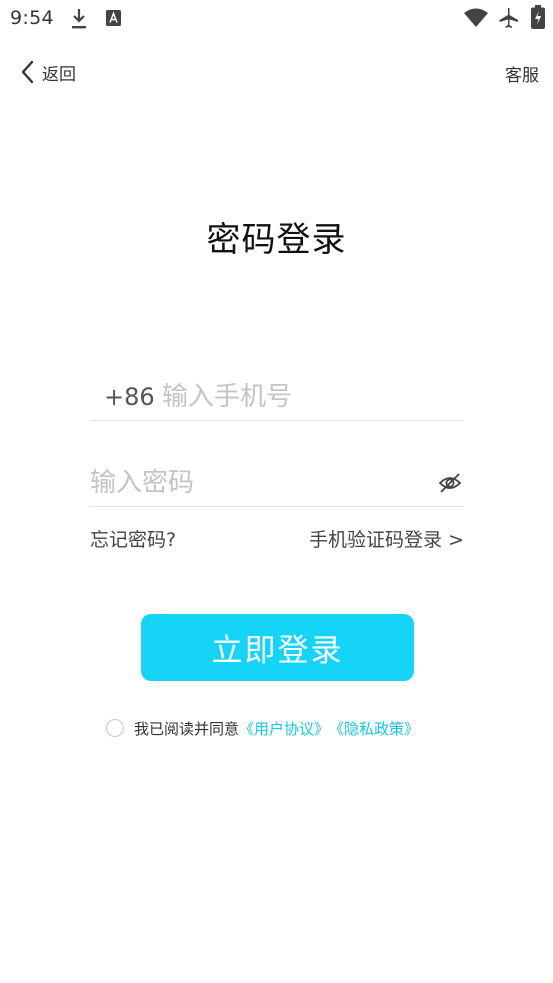 The image size is (553, 983). I want to click on password-input, so click(255, 483).